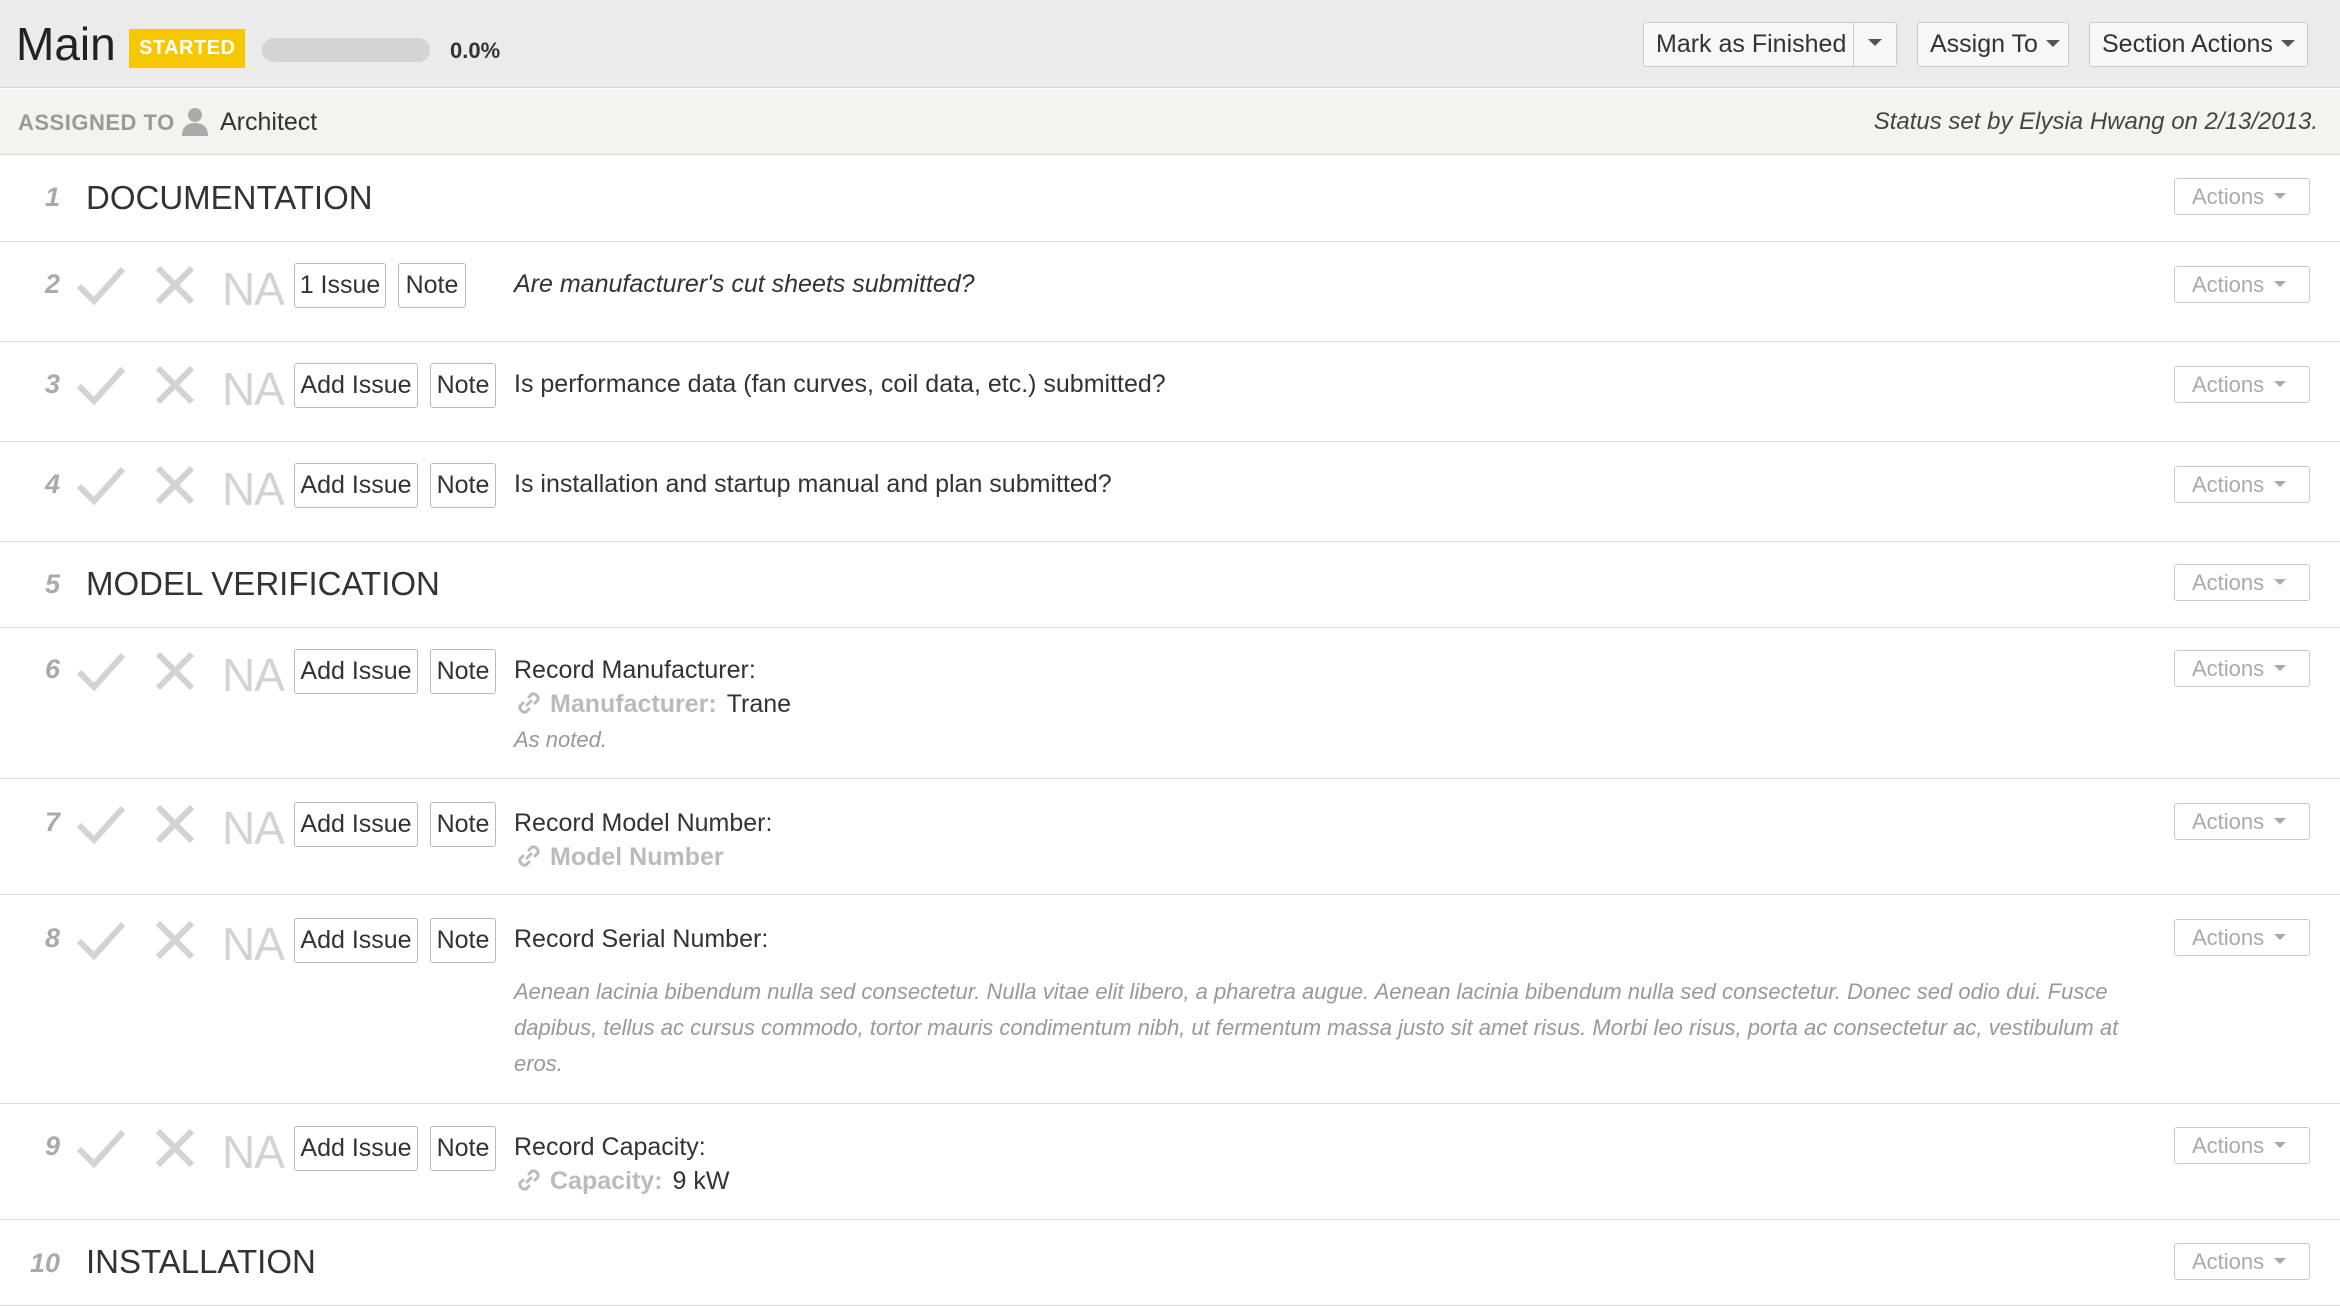 The image size is (2340, 1306). Describe the element at coordinates (263, 583) in the screenshot. I see `section-title: MODEL VERIFICATION` at that location.